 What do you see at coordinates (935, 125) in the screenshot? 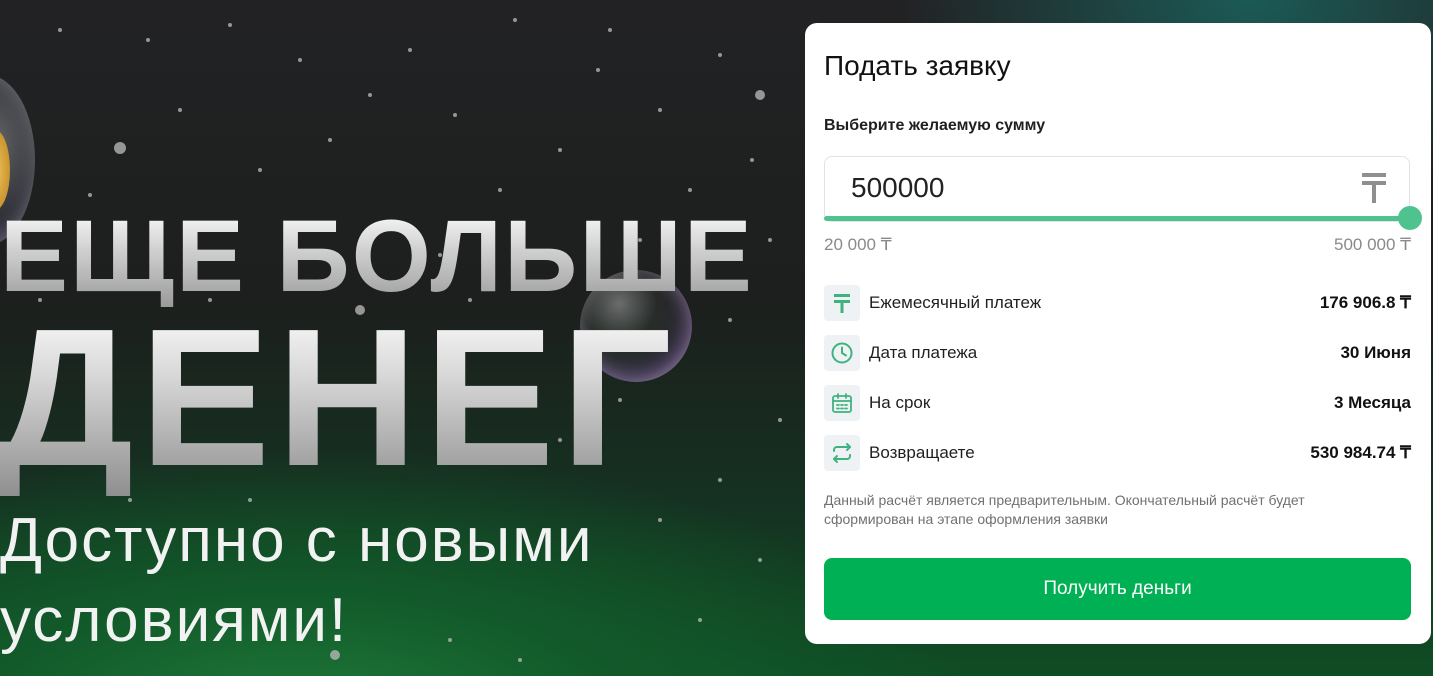
I see `sum-label: Выберите желаемую сумму` at bounding box center [935, 125].